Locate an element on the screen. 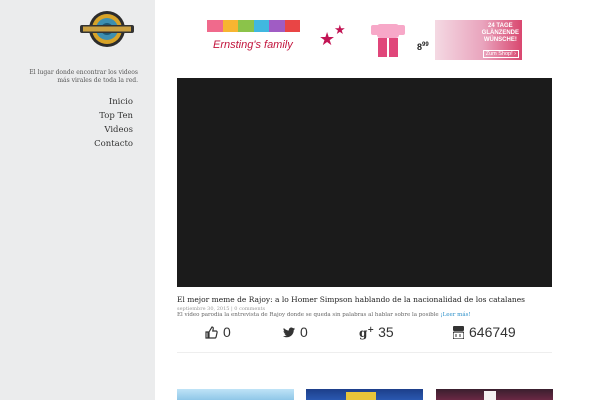 The width and height of the screenshot is (600, 400). likes-stat: 0 is located at coordinates (218, 332).